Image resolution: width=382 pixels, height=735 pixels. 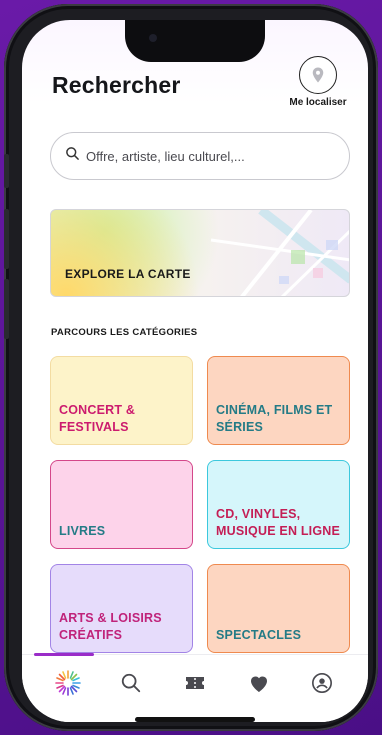 What do you see at coordinates (121, 608) in the screenshot?
I see `category-arts-loisirs: ARTS & LOISIRS CRÉATIFS` at bounding box center [121, 608].